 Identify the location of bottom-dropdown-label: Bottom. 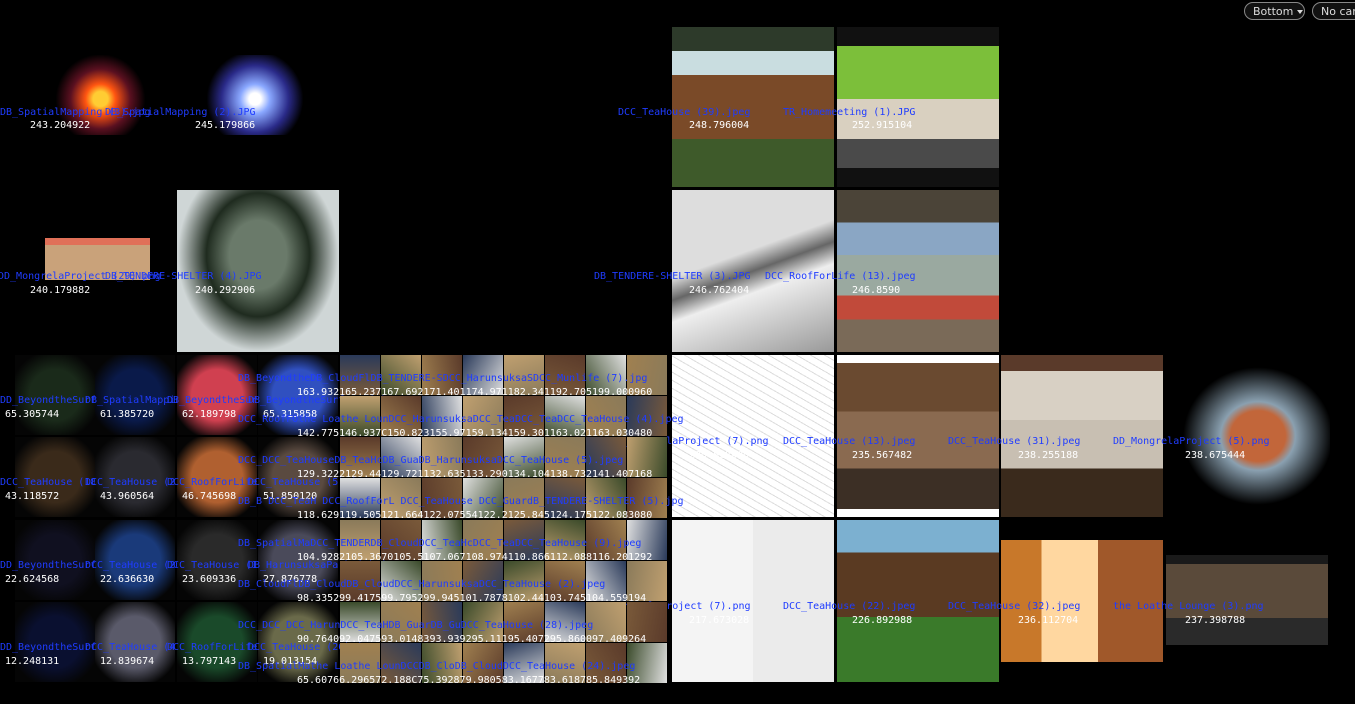
(1273, 11).